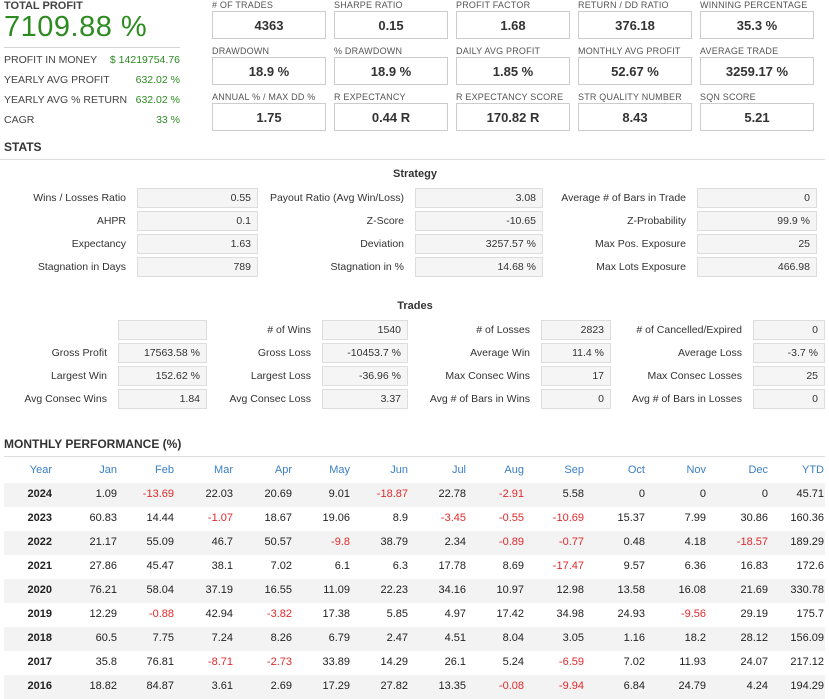  I want to click on stats-divider, so click(412, 159).